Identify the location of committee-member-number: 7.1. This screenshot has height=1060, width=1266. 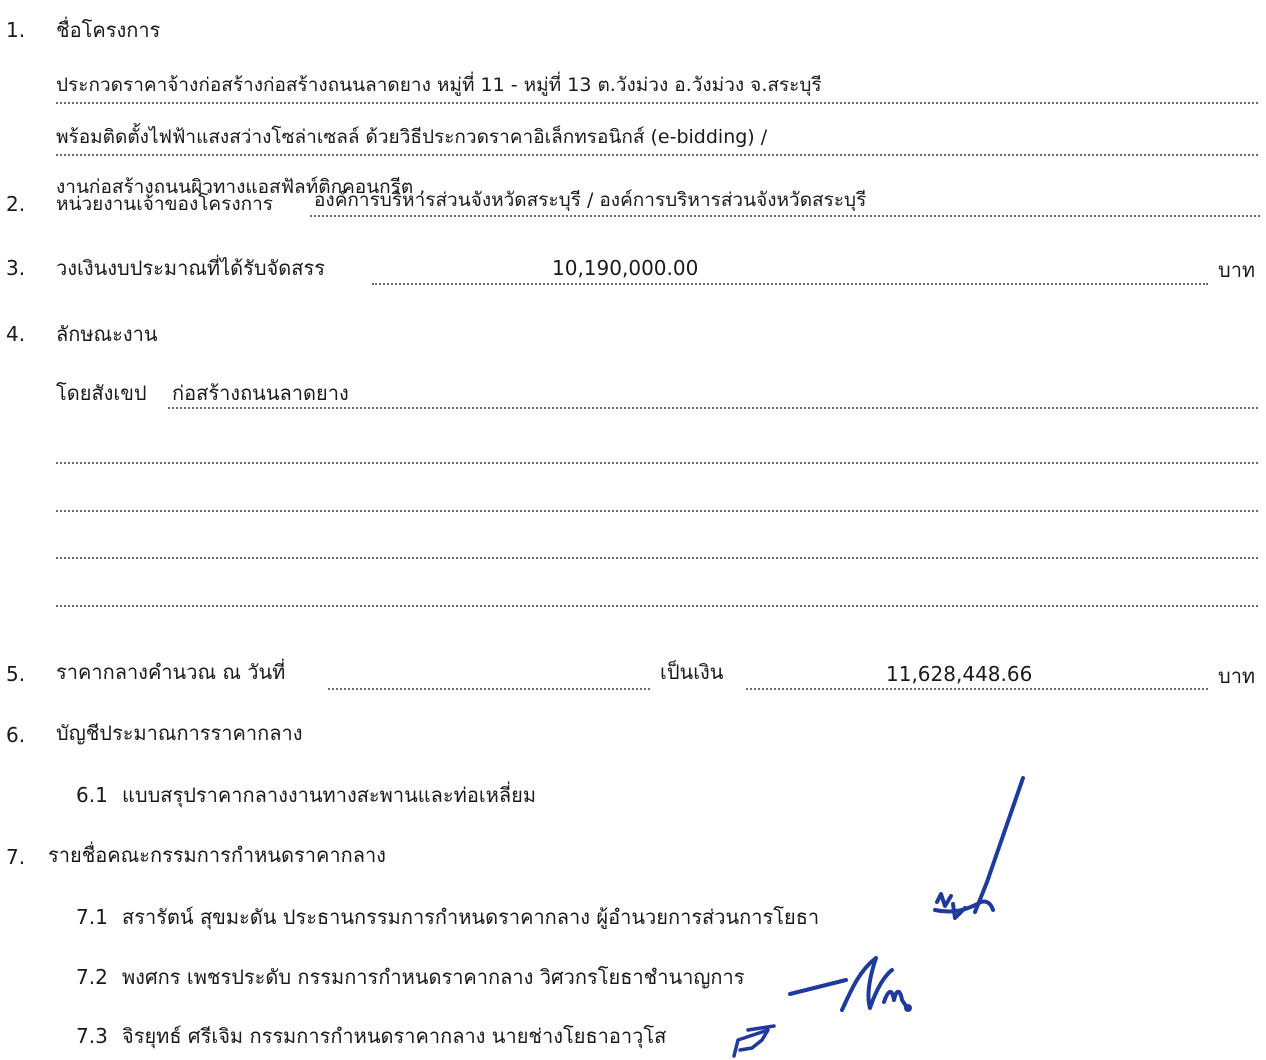
(92, 917).